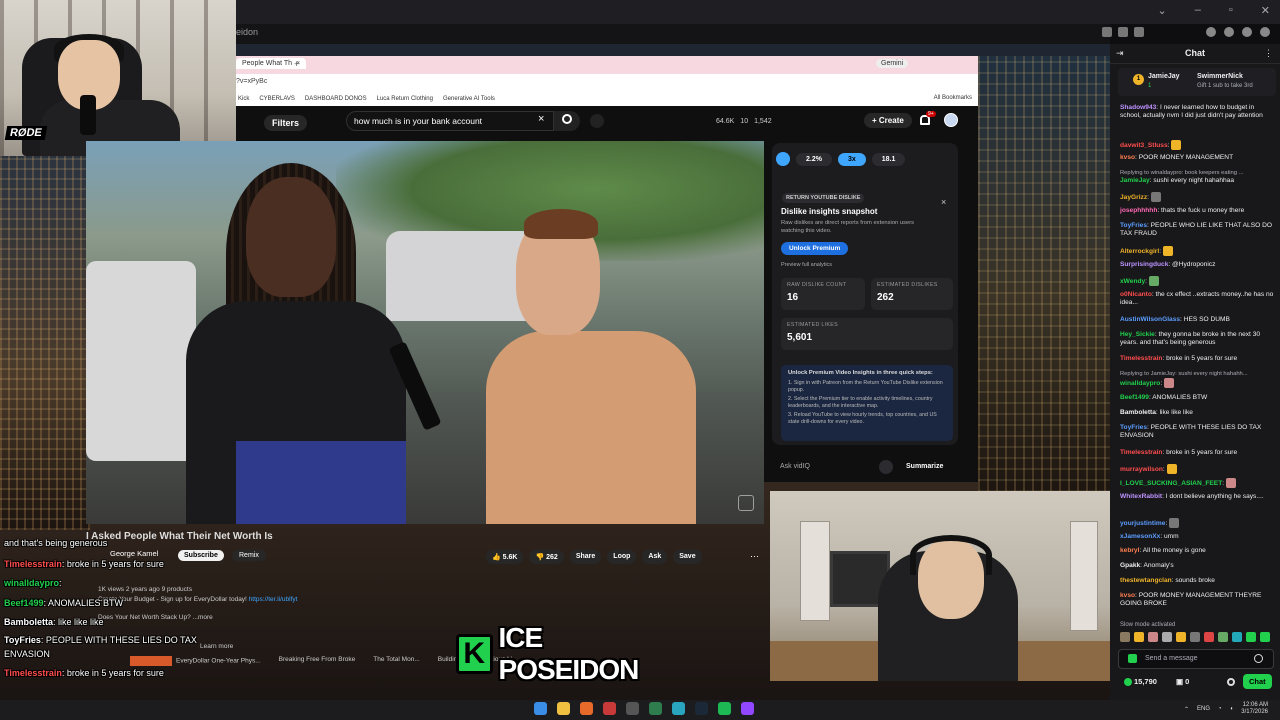  I want to click on new-tab-icon: +, so click(296, 64).